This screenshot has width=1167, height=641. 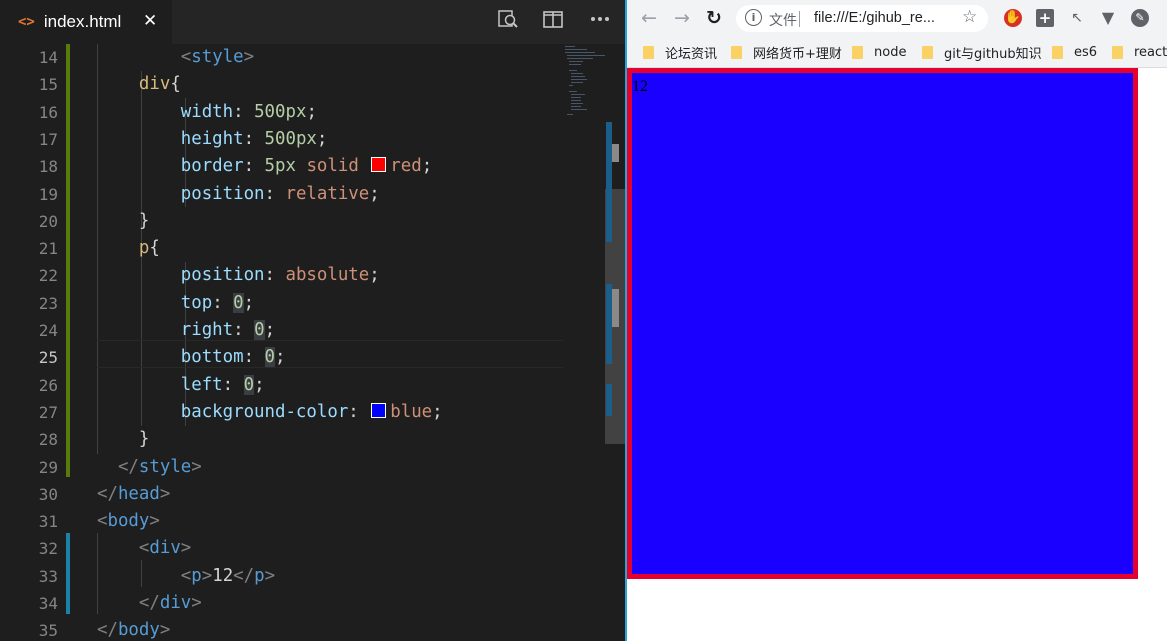 I want to click on code-line: 17 height: 500px;, so click(x=183, y=138).